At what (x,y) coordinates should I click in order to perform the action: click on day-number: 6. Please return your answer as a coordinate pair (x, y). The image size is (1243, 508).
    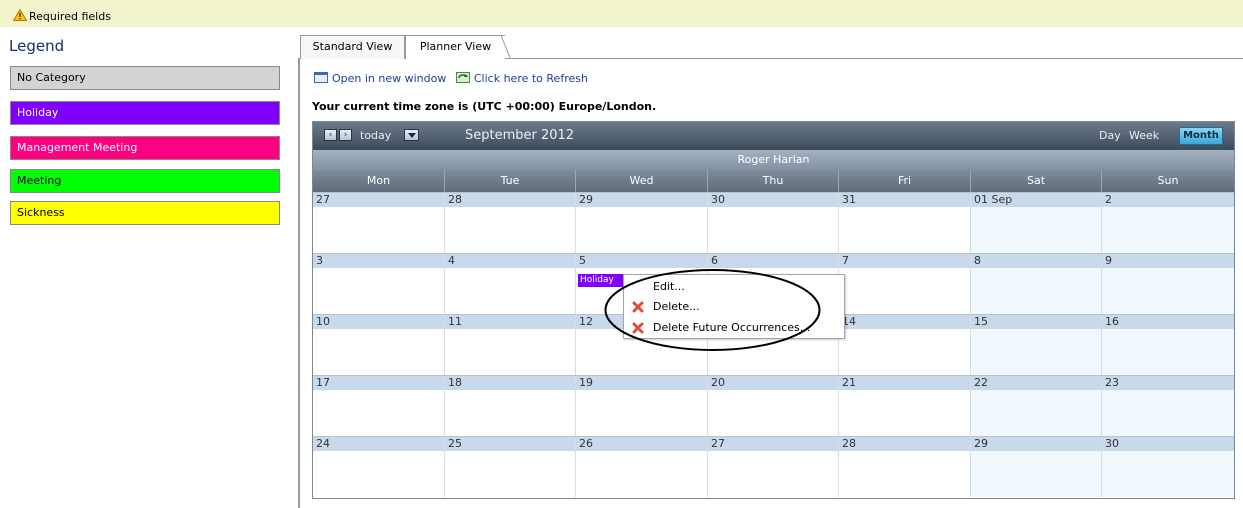
    Looking at the image, I should click on (714, 260).